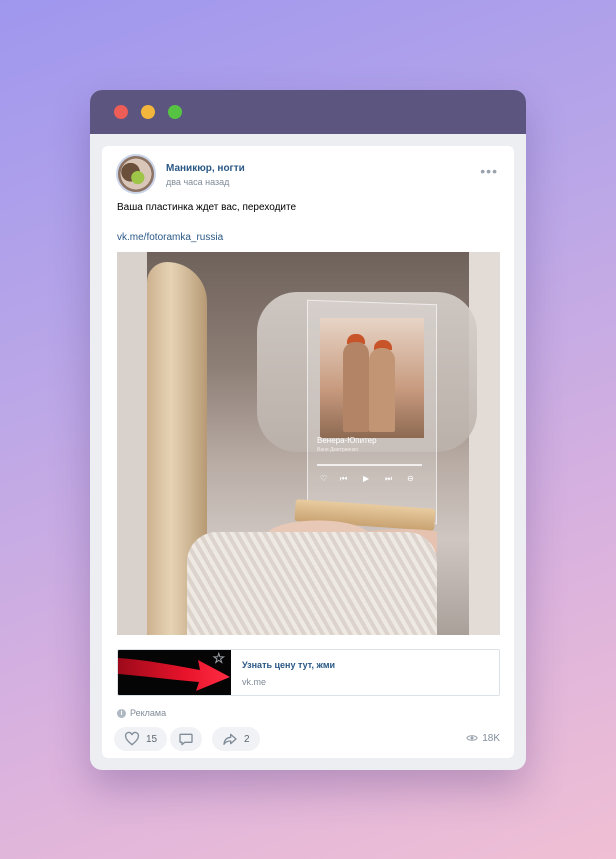 This screenshot has width=616, height=859. What do you see at coordinates (338, 450) in the screenshot?
I see `plaque-song-artist: Ваня Дмитриенко` at bounding box center [338, 450].